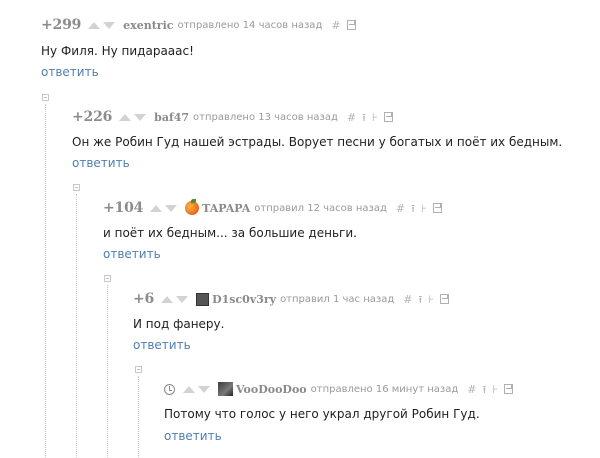 This screenshot has width=600, height=458. What do you see at coordinates (320, 208) in the screenshot?
I see `comment-timestamp: отправил 12 часов назад` at bounding box center [320, 208].